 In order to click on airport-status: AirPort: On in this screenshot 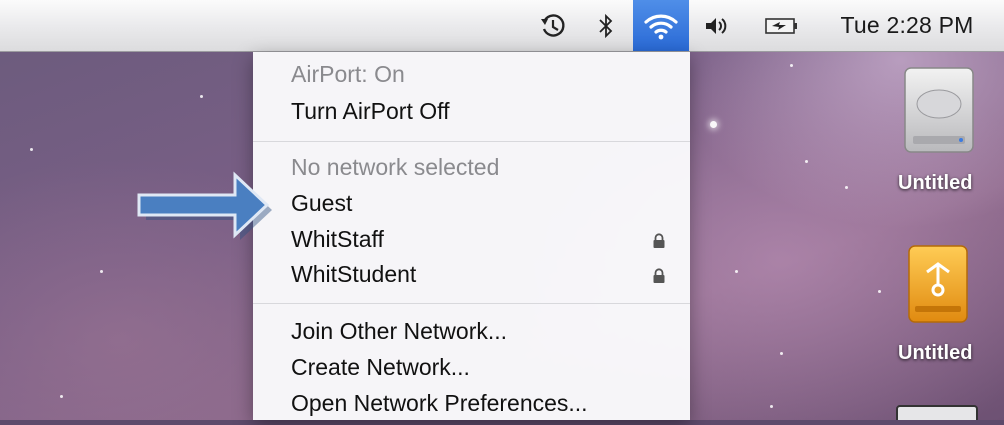, I will do `click(348, 74)`.